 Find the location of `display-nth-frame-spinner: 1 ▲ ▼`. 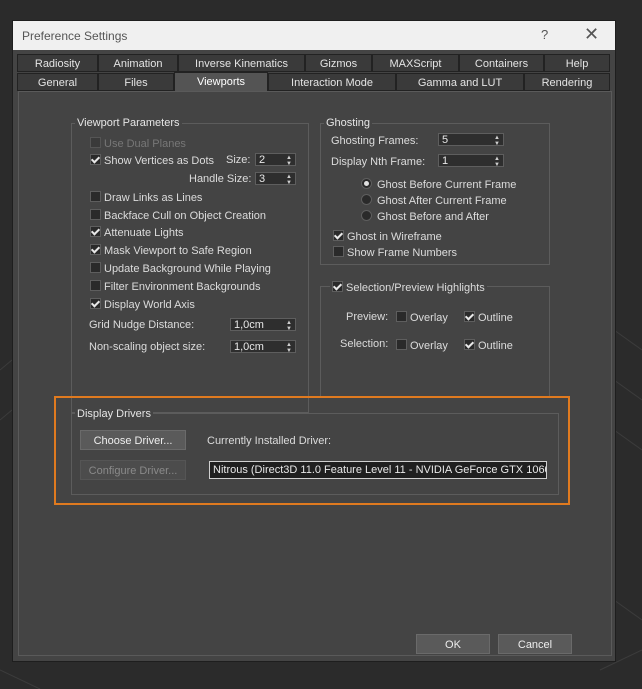

display-nth-frame-spinner: 1 ▲ ▼ is located at coordinates (471, 161).